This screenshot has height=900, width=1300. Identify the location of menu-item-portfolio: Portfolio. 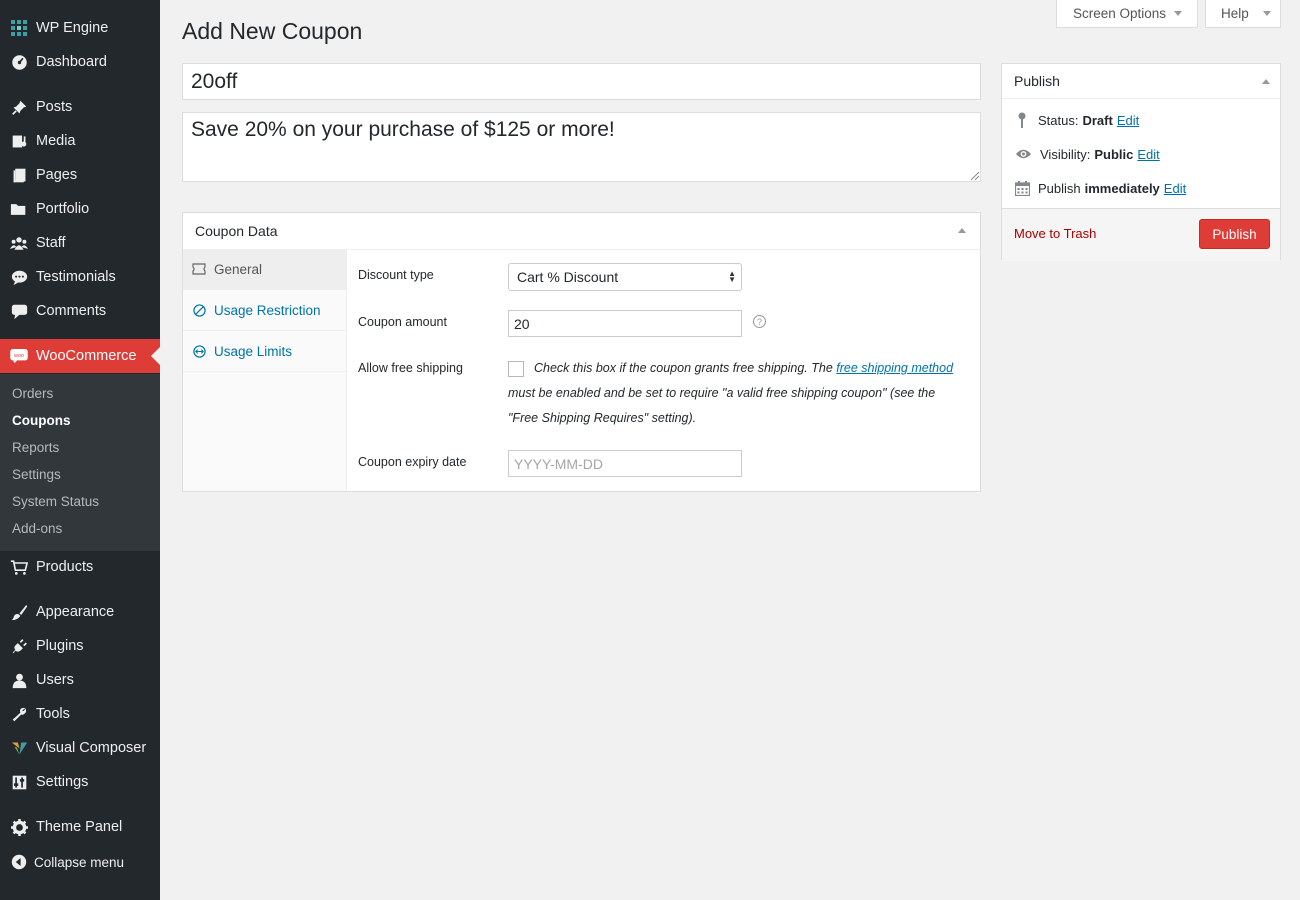
(80, 209).